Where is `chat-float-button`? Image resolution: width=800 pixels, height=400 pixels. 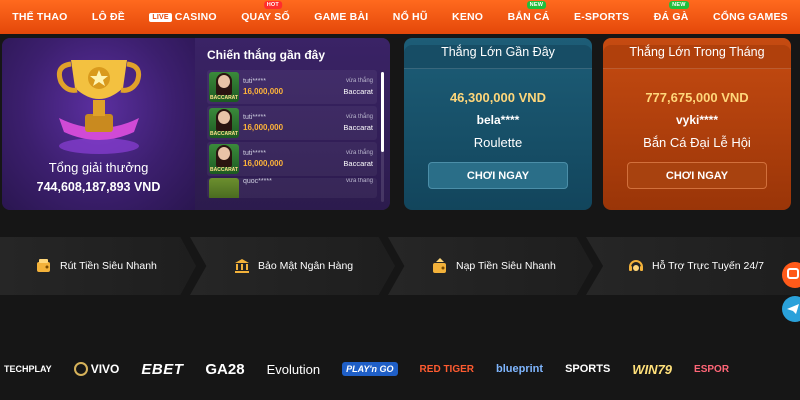
chat-float-button is located at coordinates (791, 275).